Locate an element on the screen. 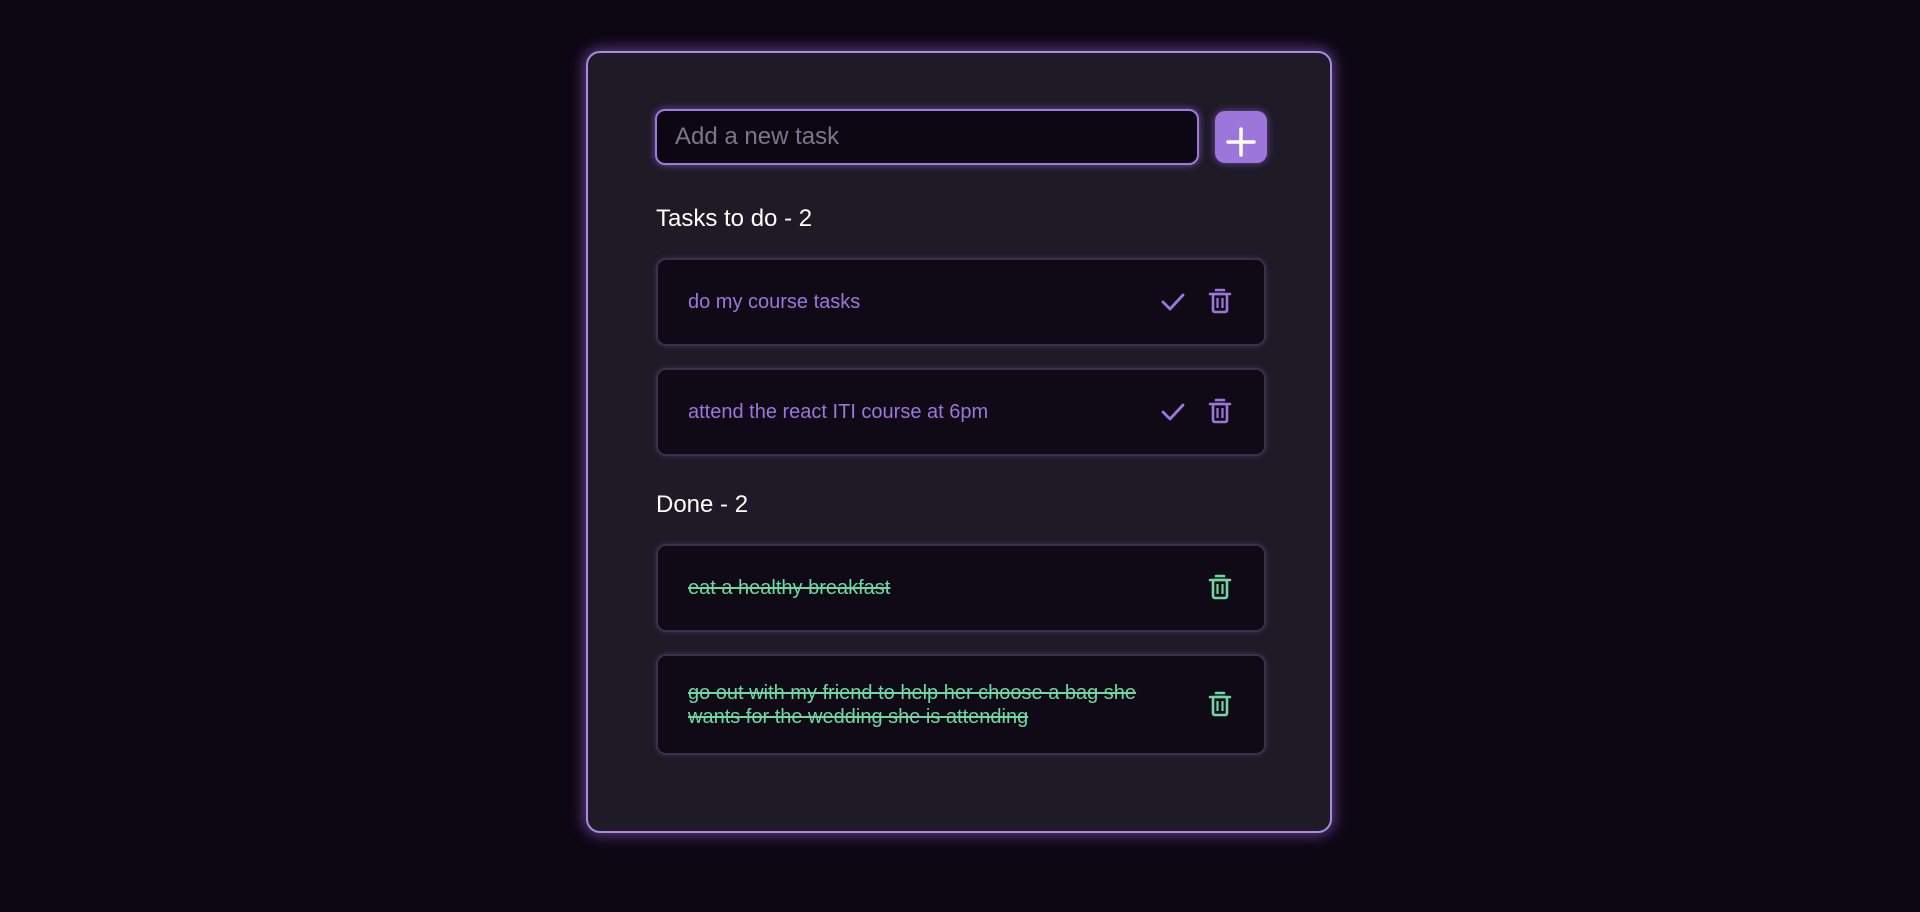 The image size is (1920, 912). todo-section-title: Tasks to do - 2 is located at coordinates (734, 218).